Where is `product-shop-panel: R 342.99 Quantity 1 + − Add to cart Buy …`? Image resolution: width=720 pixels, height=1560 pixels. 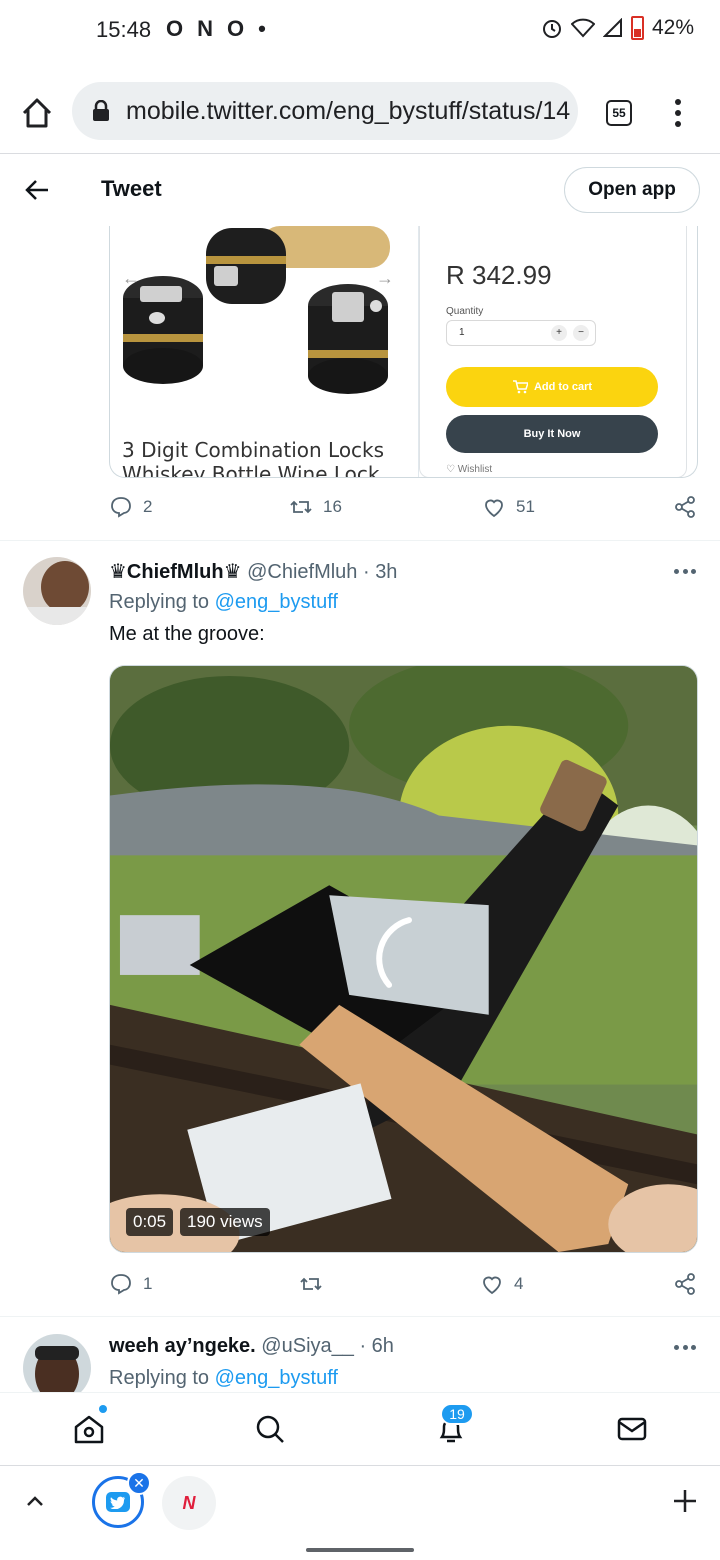
product-shop-panel: R 342.99 Quantity 1 + − Add to cart Buy … is located at coordinates (553, 351).